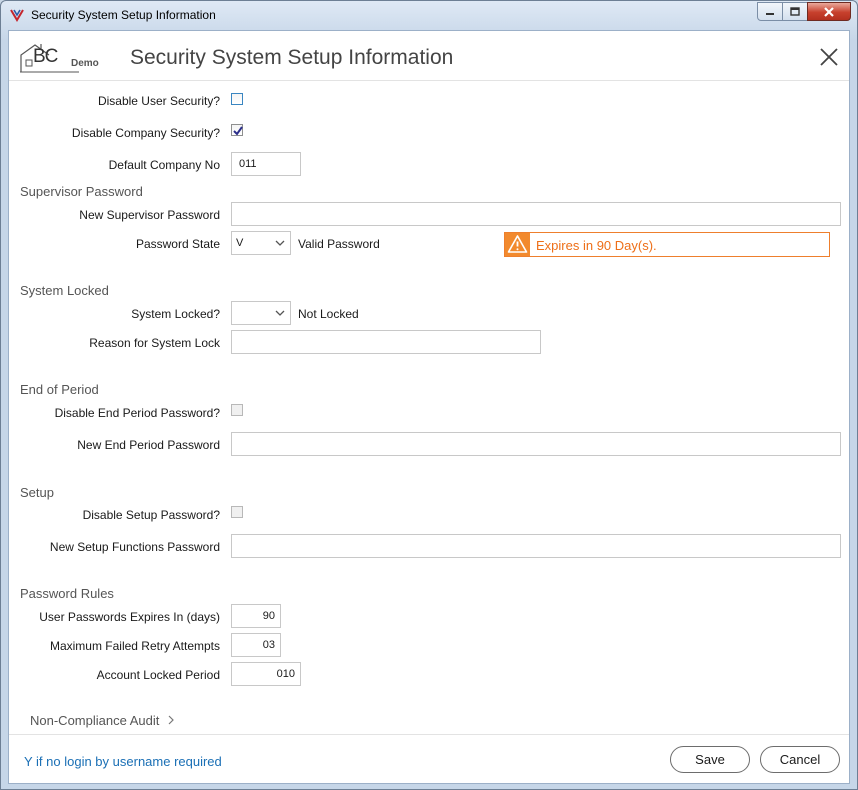 The height and width of the screenshot is (790, 858). What do you see at coordinates (339, 244) in the screenshot?
I see `password-state-status: Valid Password` at bounding box center [339, 244].